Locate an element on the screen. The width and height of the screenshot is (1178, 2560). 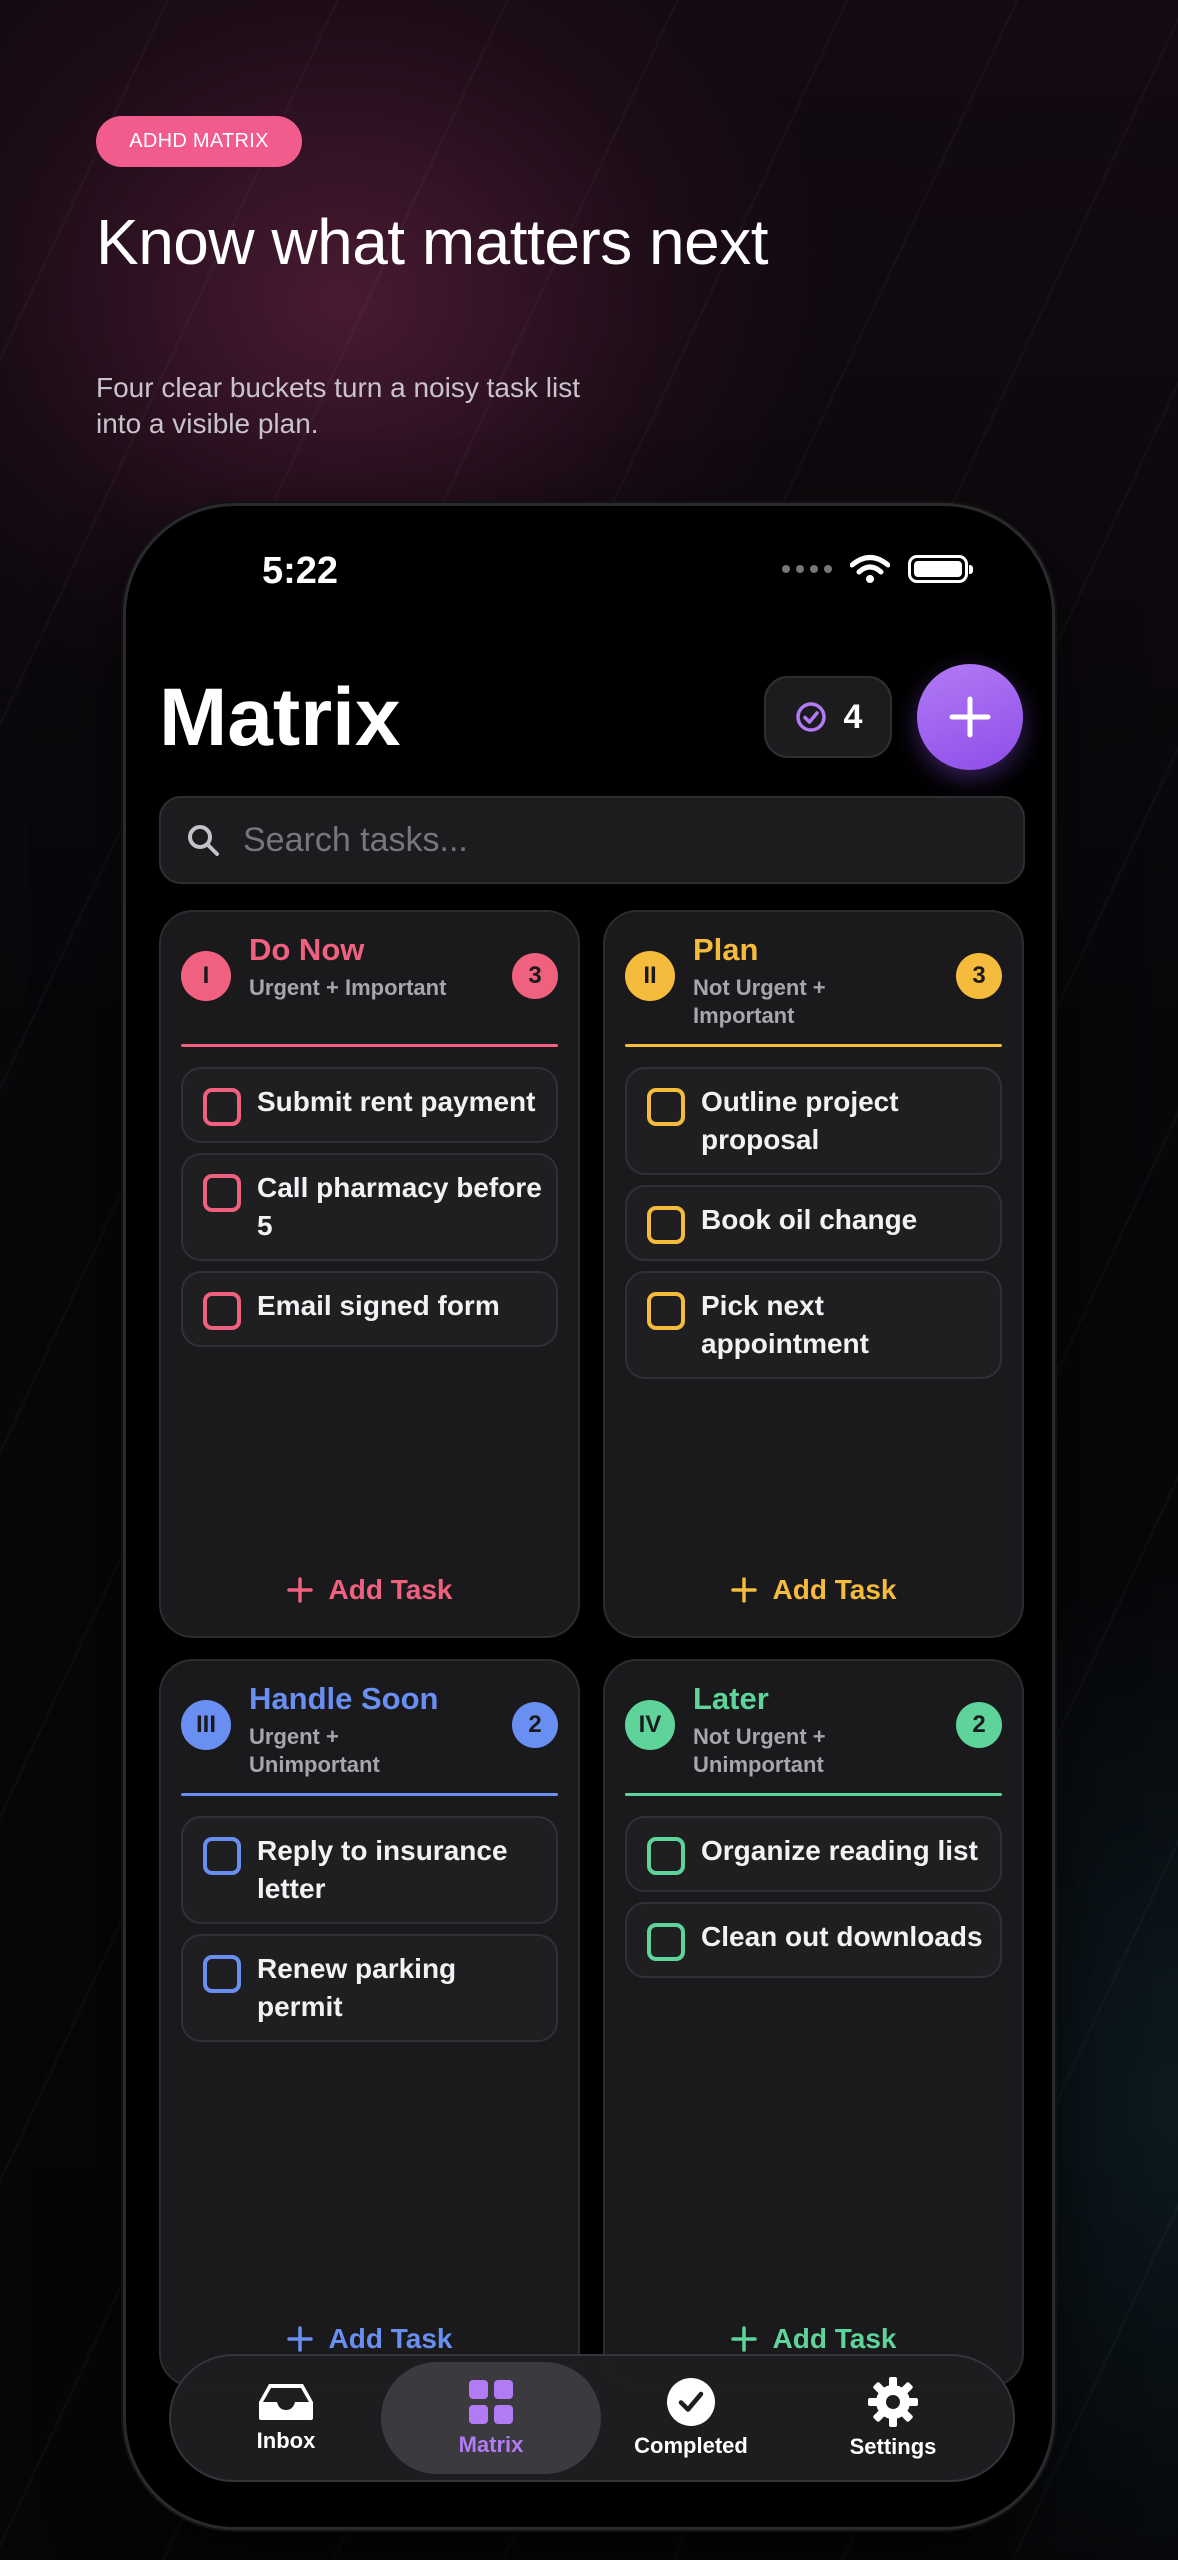
tab-label: Inbox is located at coordinates (286, 2440).